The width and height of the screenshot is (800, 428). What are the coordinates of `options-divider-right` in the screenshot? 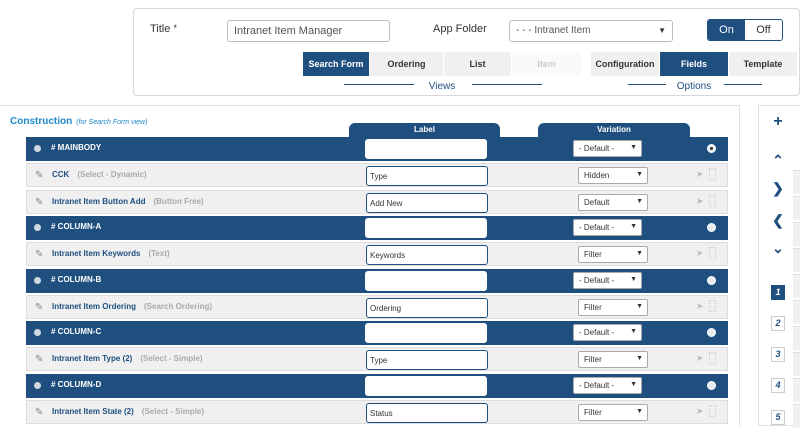 It's located at (743, 84).